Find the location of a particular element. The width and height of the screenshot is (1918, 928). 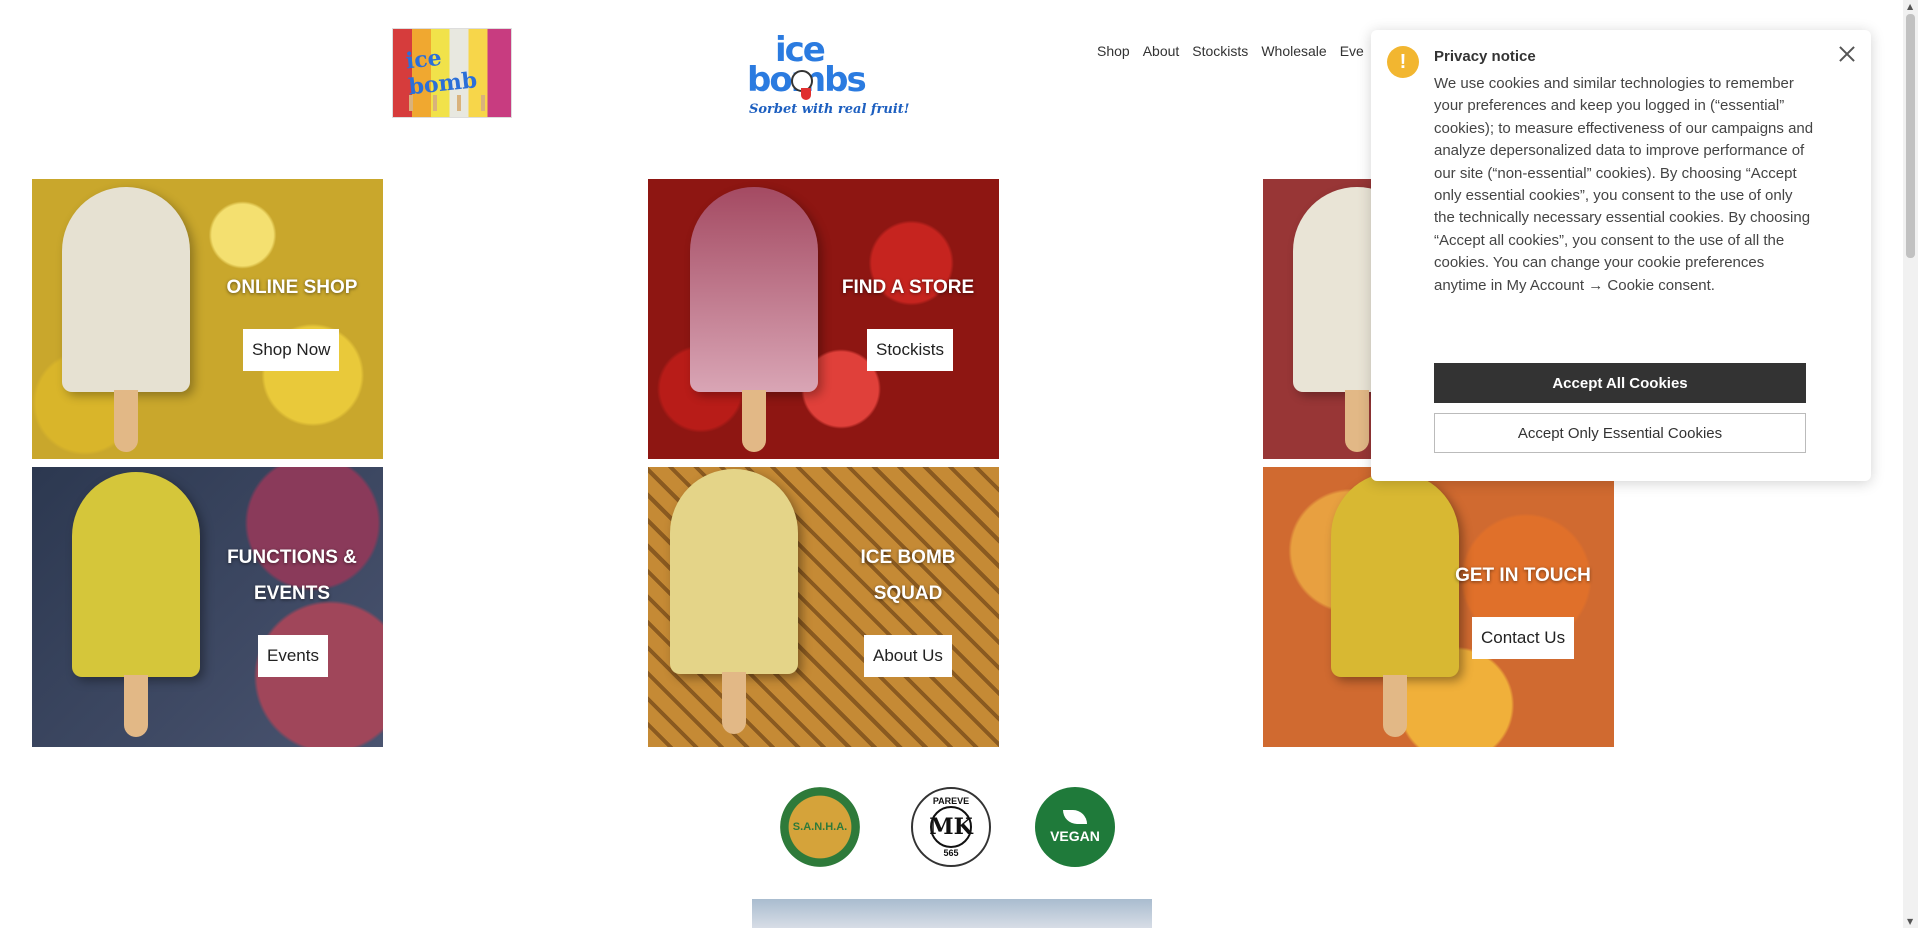

tile-title-line2: EVENTS is located at coordinates (292, 593).